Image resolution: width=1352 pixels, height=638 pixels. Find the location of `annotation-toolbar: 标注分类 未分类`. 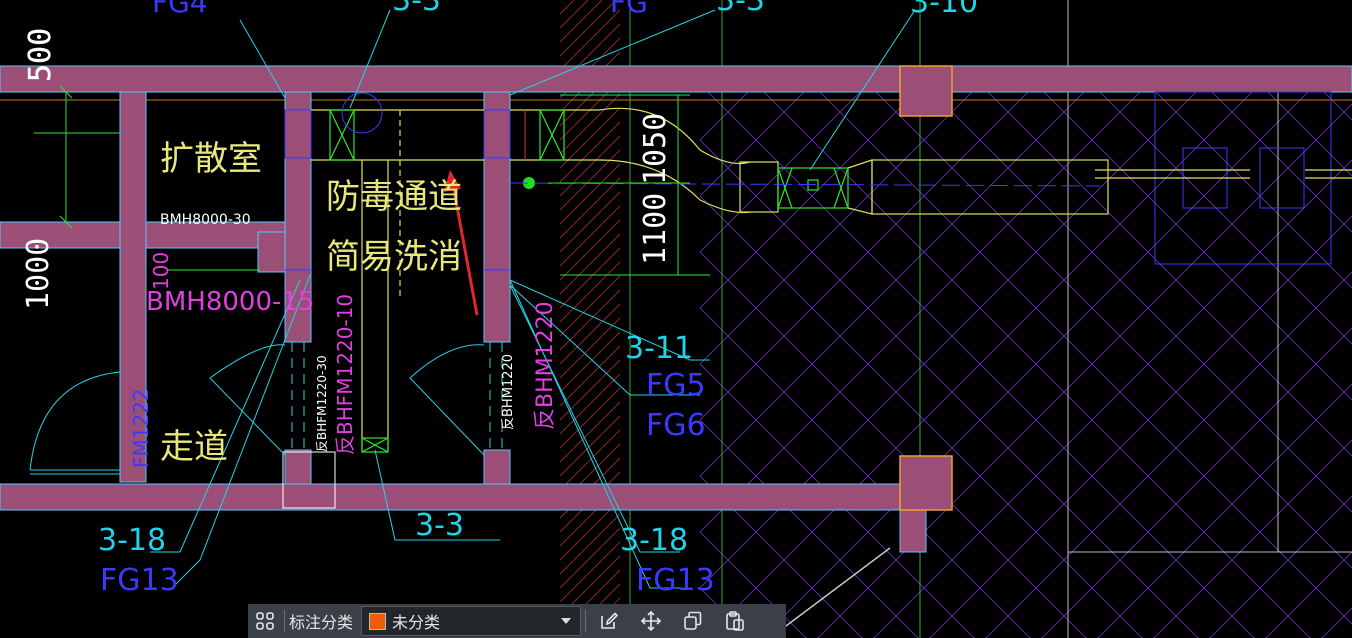

annotation-toolbar: 标注分类 未分类 is located at coordinates (517, 621).